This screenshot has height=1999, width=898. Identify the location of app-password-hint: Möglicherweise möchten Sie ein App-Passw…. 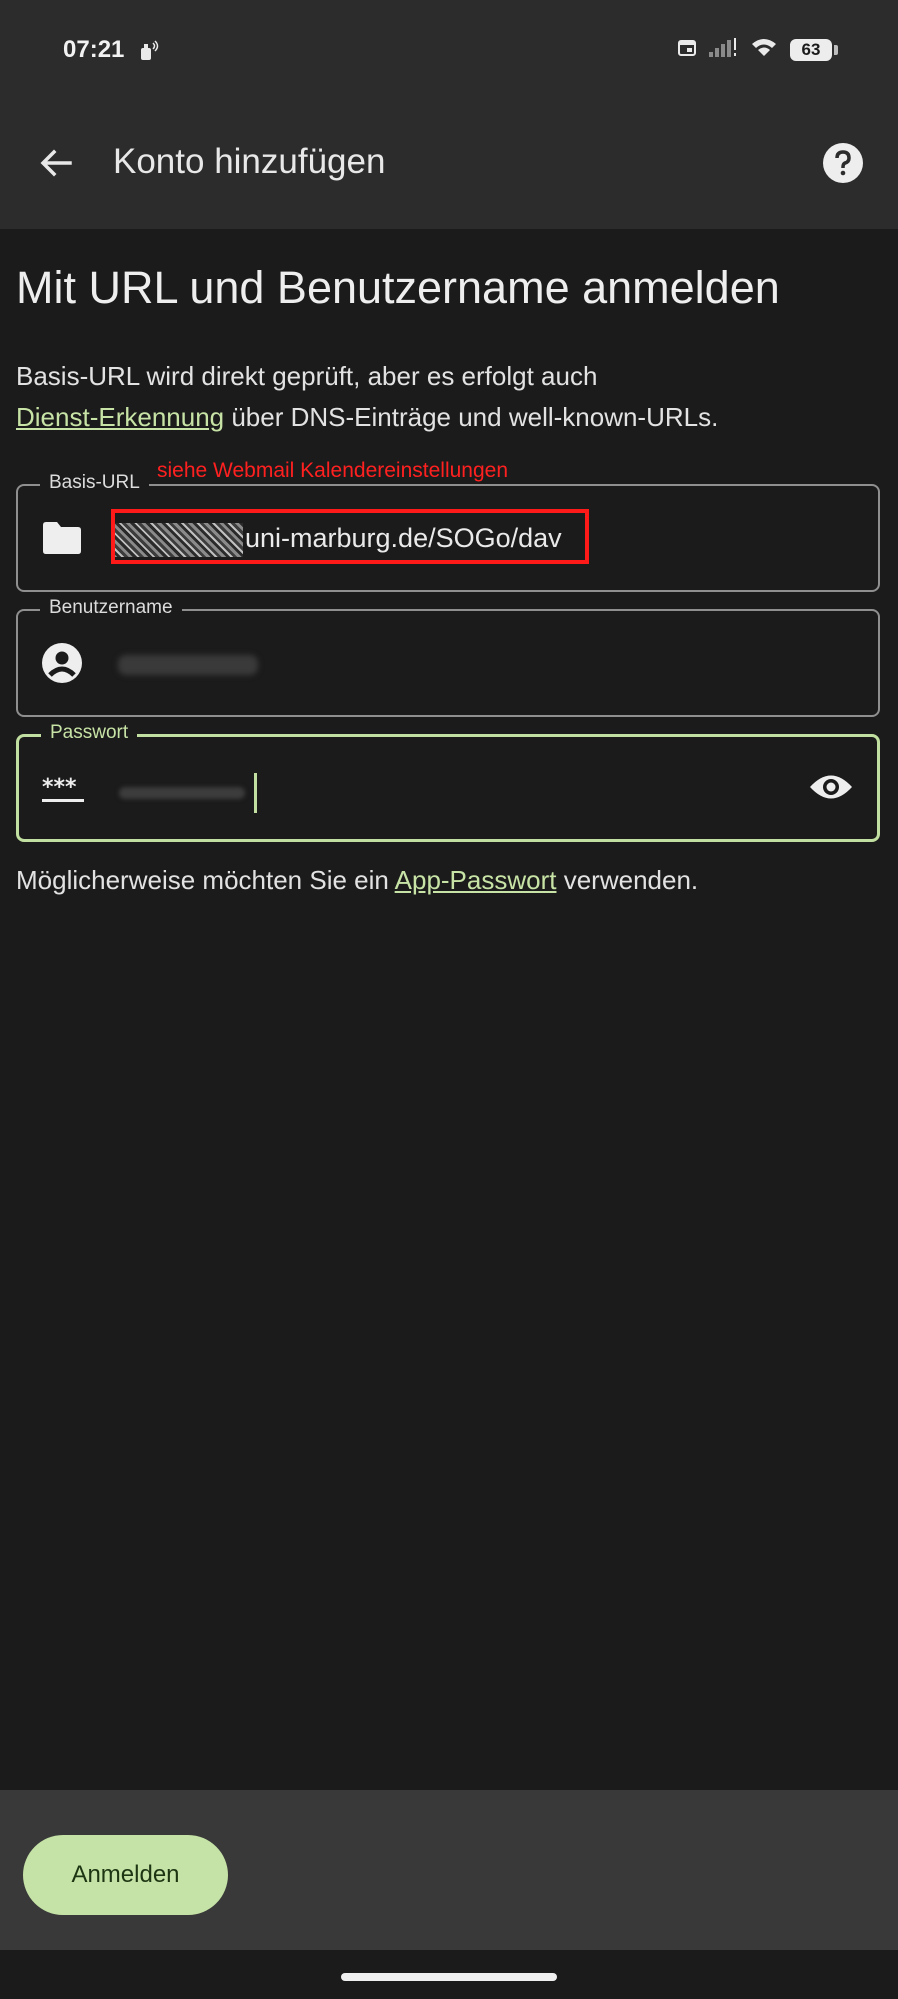
(357, 880).